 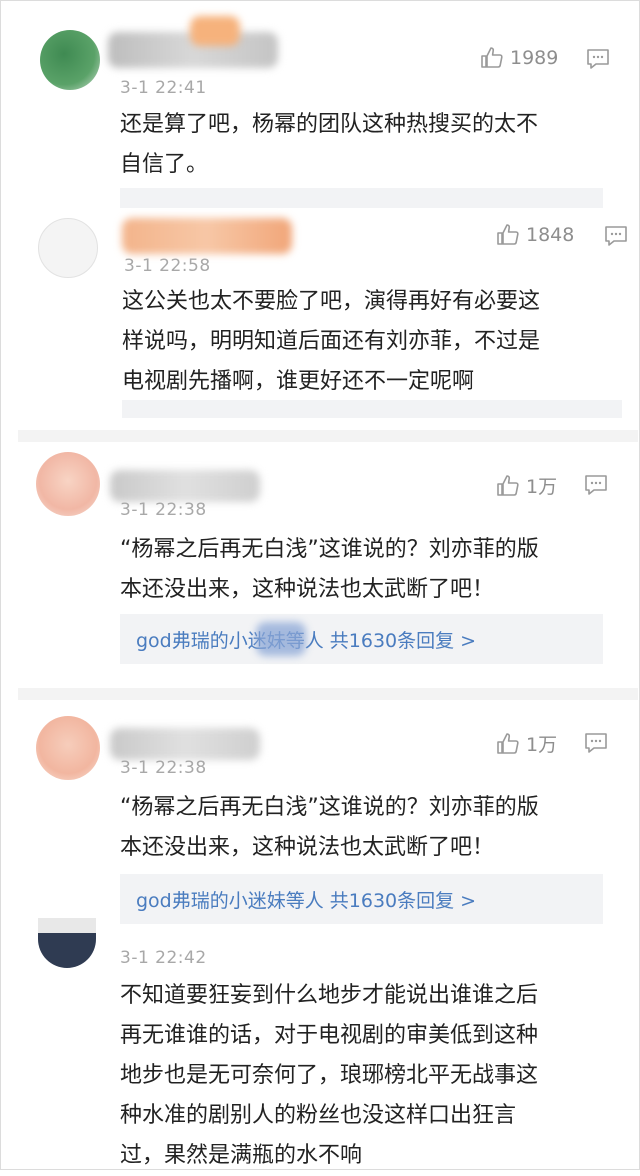 I want to click on like-count: 1848, so click(x=550, y=235).